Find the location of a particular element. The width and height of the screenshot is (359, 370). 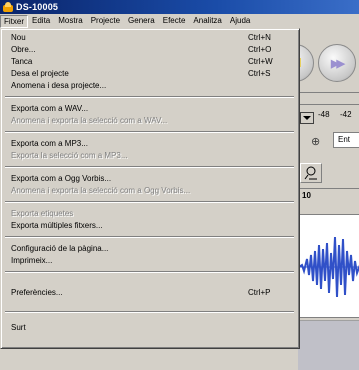

meter-dropdown-button is located at coordinates (307, 118).